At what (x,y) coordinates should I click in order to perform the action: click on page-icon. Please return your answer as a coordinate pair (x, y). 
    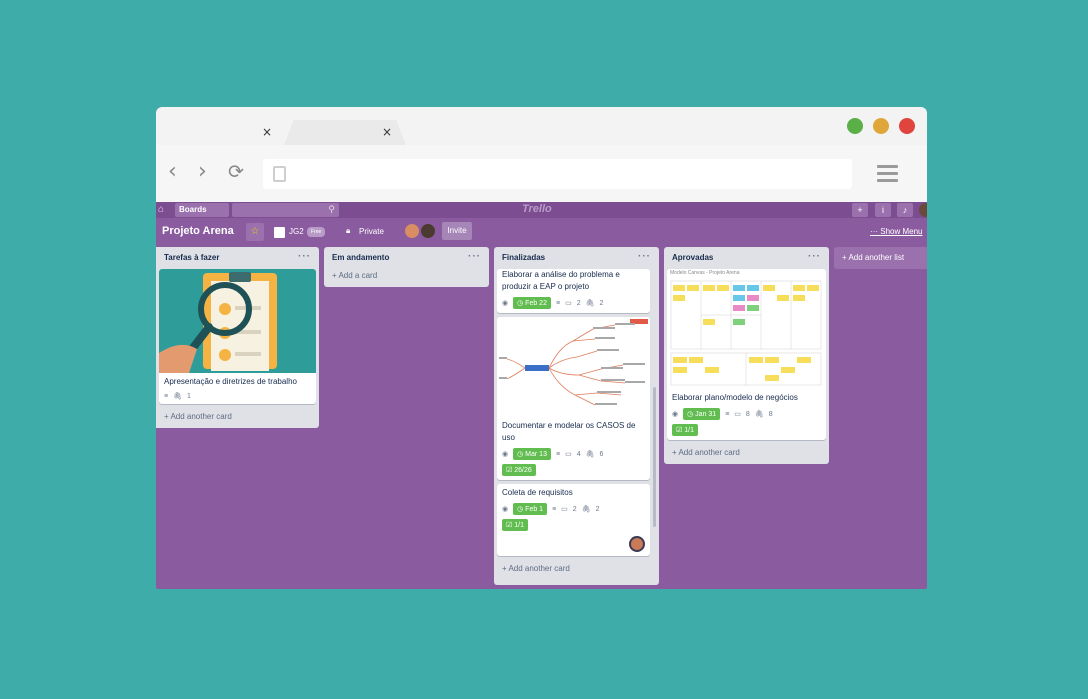
    Looking at the image, I should click on (279, 174).